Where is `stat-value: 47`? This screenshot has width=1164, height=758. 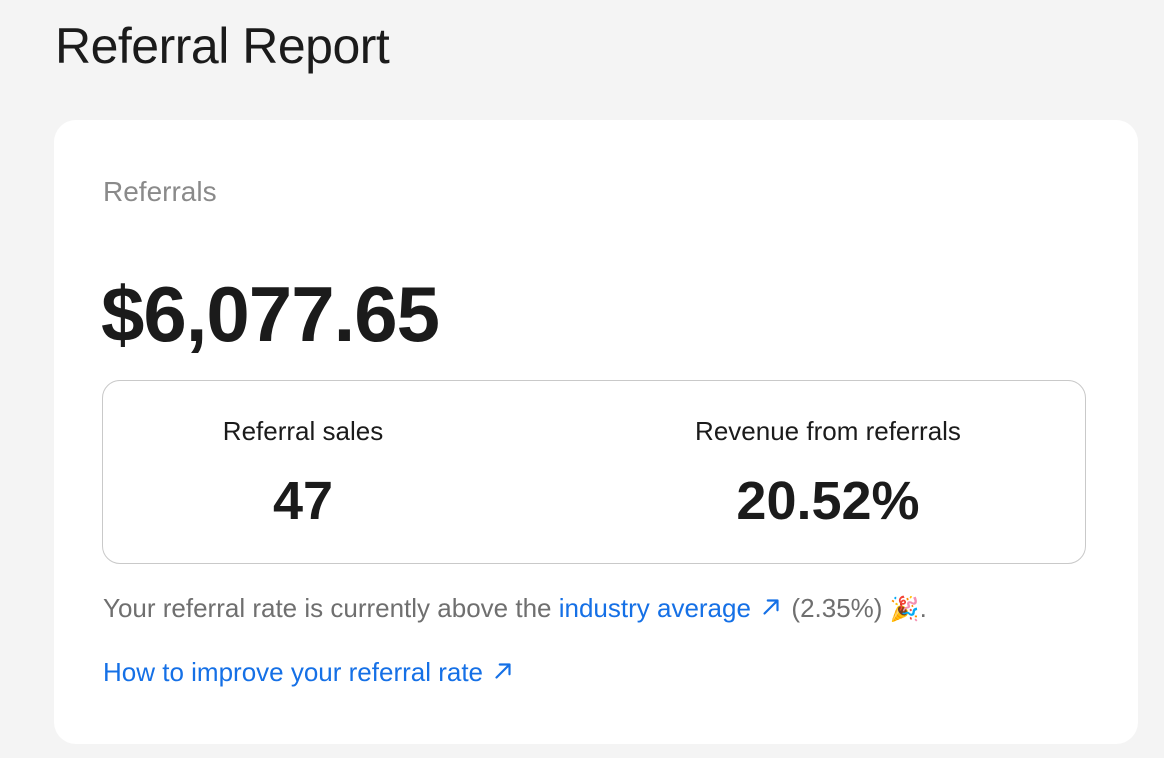
stat-value: 47 is located at coordinates (303, 501).